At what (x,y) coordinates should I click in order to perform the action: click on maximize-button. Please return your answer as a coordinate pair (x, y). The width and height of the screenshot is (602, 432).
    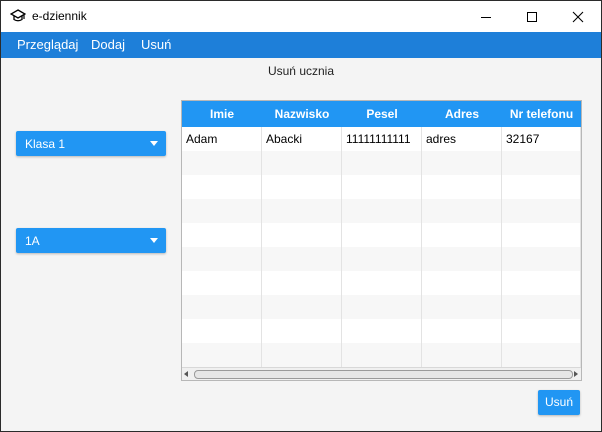
    Looking at the image, I should click on (532, 16).